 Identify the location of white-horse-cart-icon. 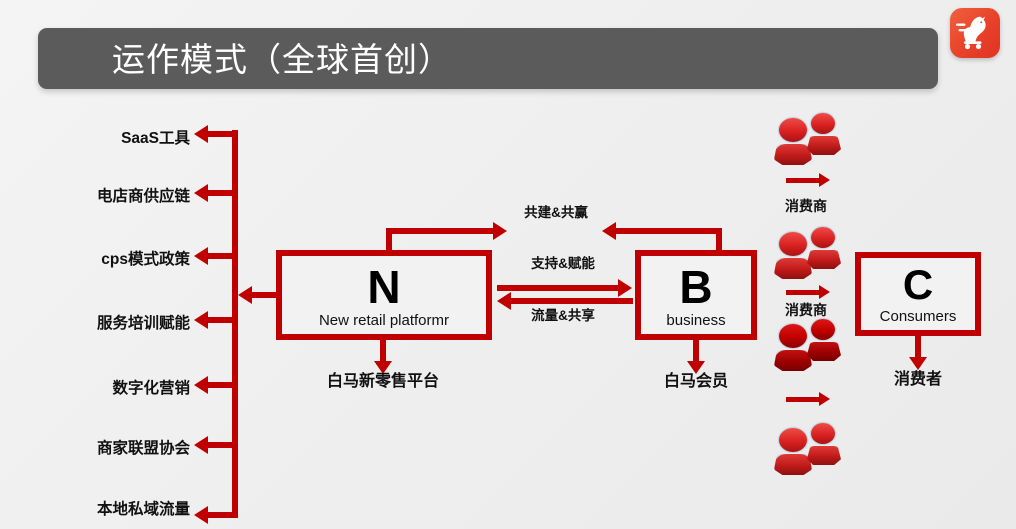
(971, 33).